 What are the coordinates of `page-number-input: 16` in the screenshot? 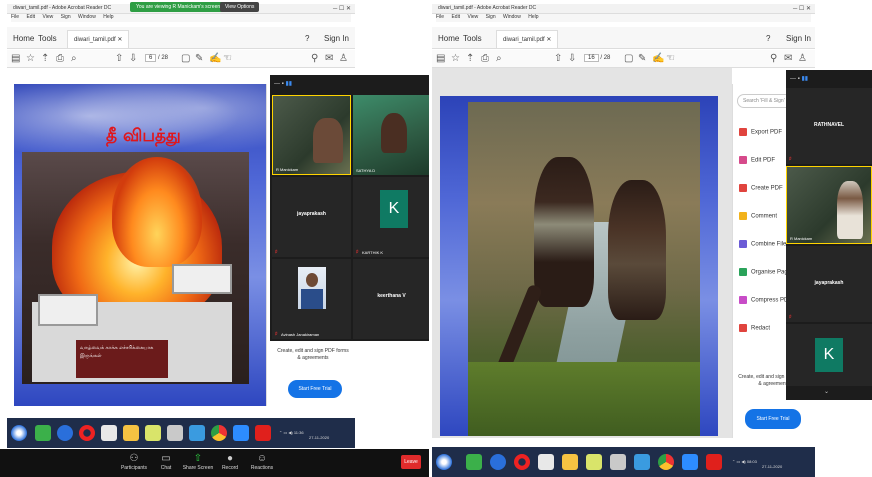 It's located at (591, 58).